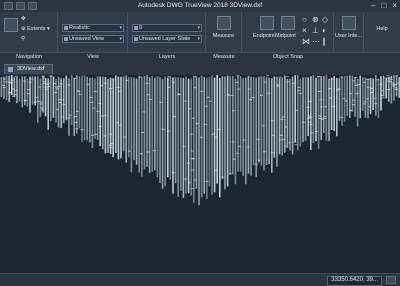 The height and width of the screenshot is (286, 400). Describe the element at coordinates (11, 25) in the screenshot. I see `orbit-icon` at that location.